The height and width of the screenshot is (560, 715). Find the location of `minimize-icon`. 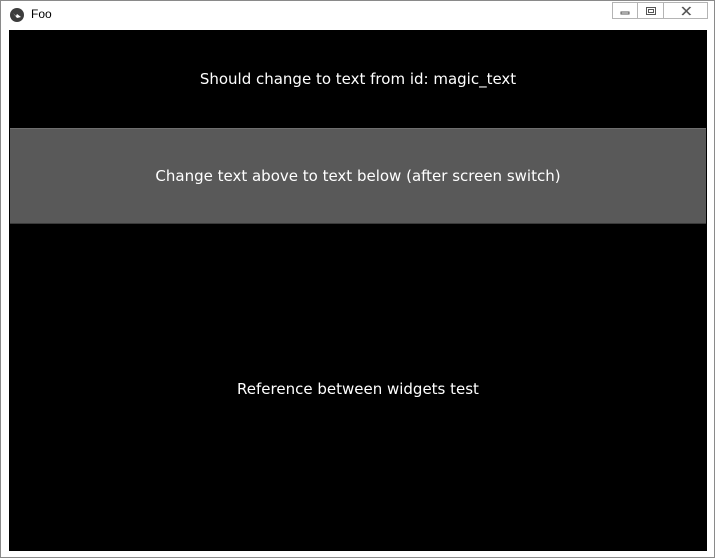

minimize-icon is located at coordinates (625, 10).